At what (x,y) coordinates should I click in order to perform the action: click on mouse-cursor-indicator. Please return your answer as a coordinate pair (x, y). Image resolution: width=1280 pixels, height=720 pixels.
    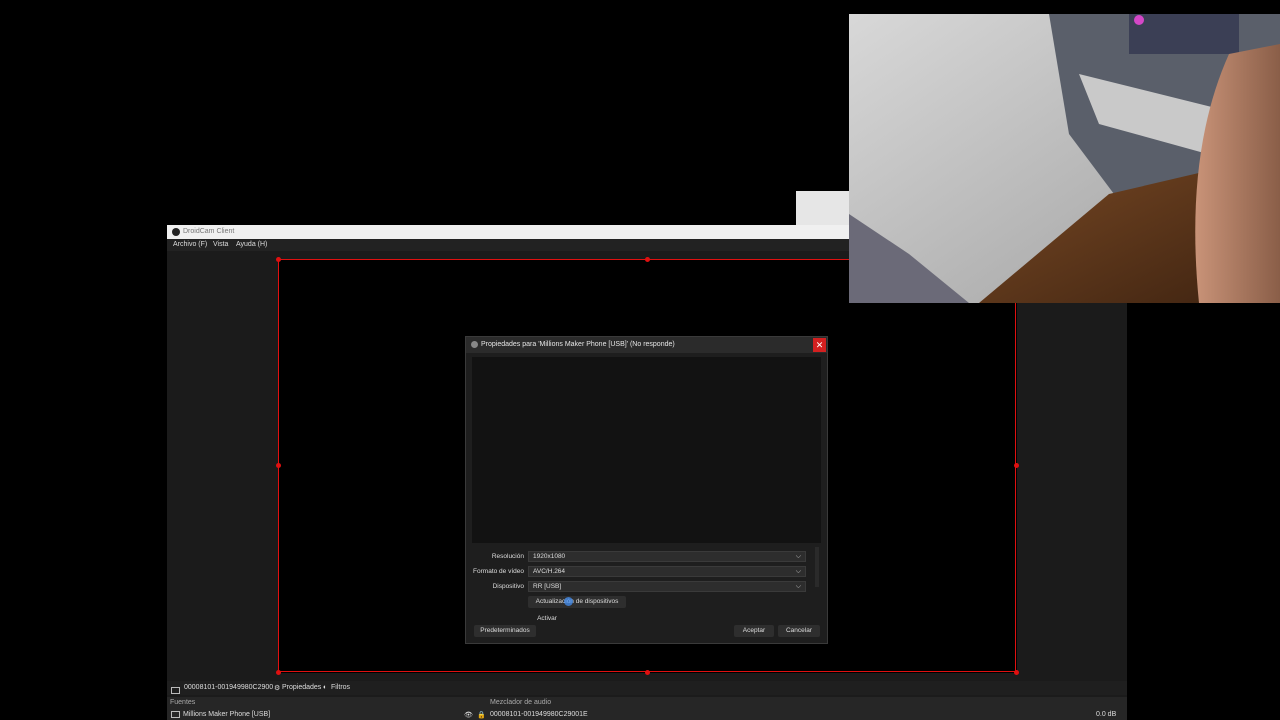
    Looking at the image, I should click on (568, 601).